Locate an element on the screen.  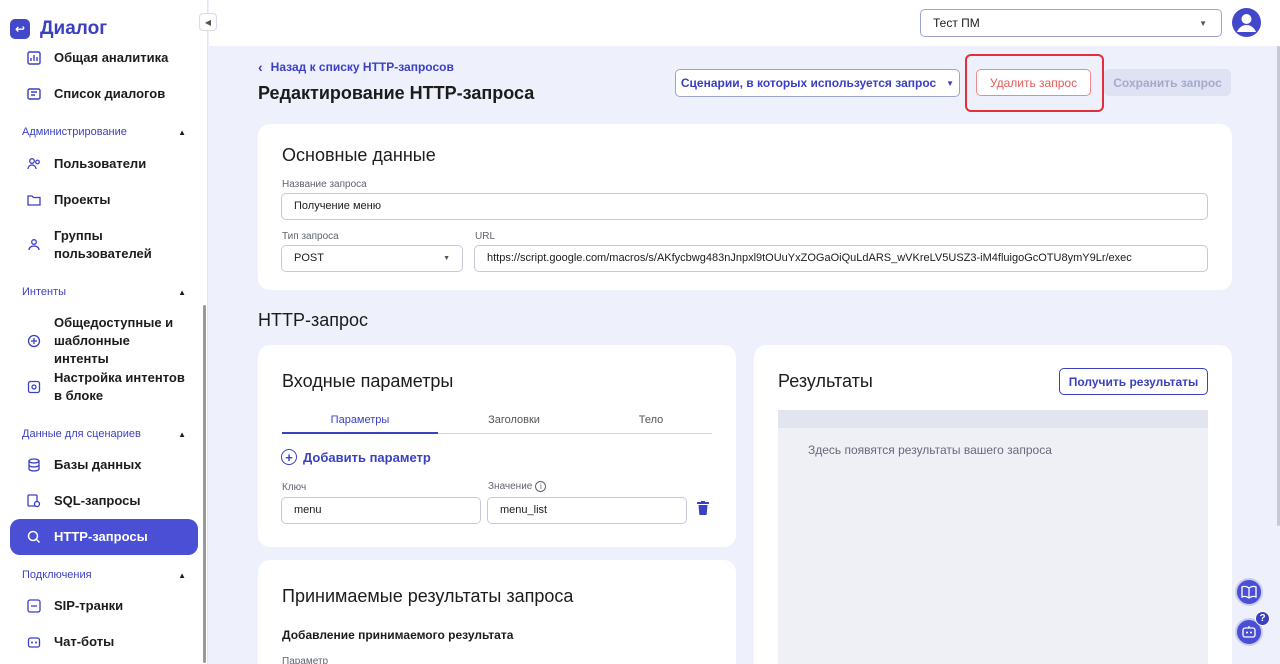
sidebar-scrollbar is located at coordinates (204, 484).